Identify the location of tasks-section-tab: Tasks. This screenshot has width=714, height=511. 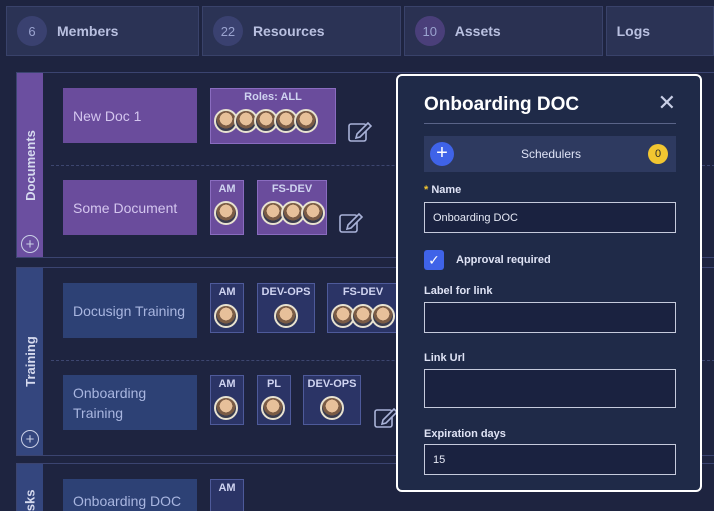
(30, 487).